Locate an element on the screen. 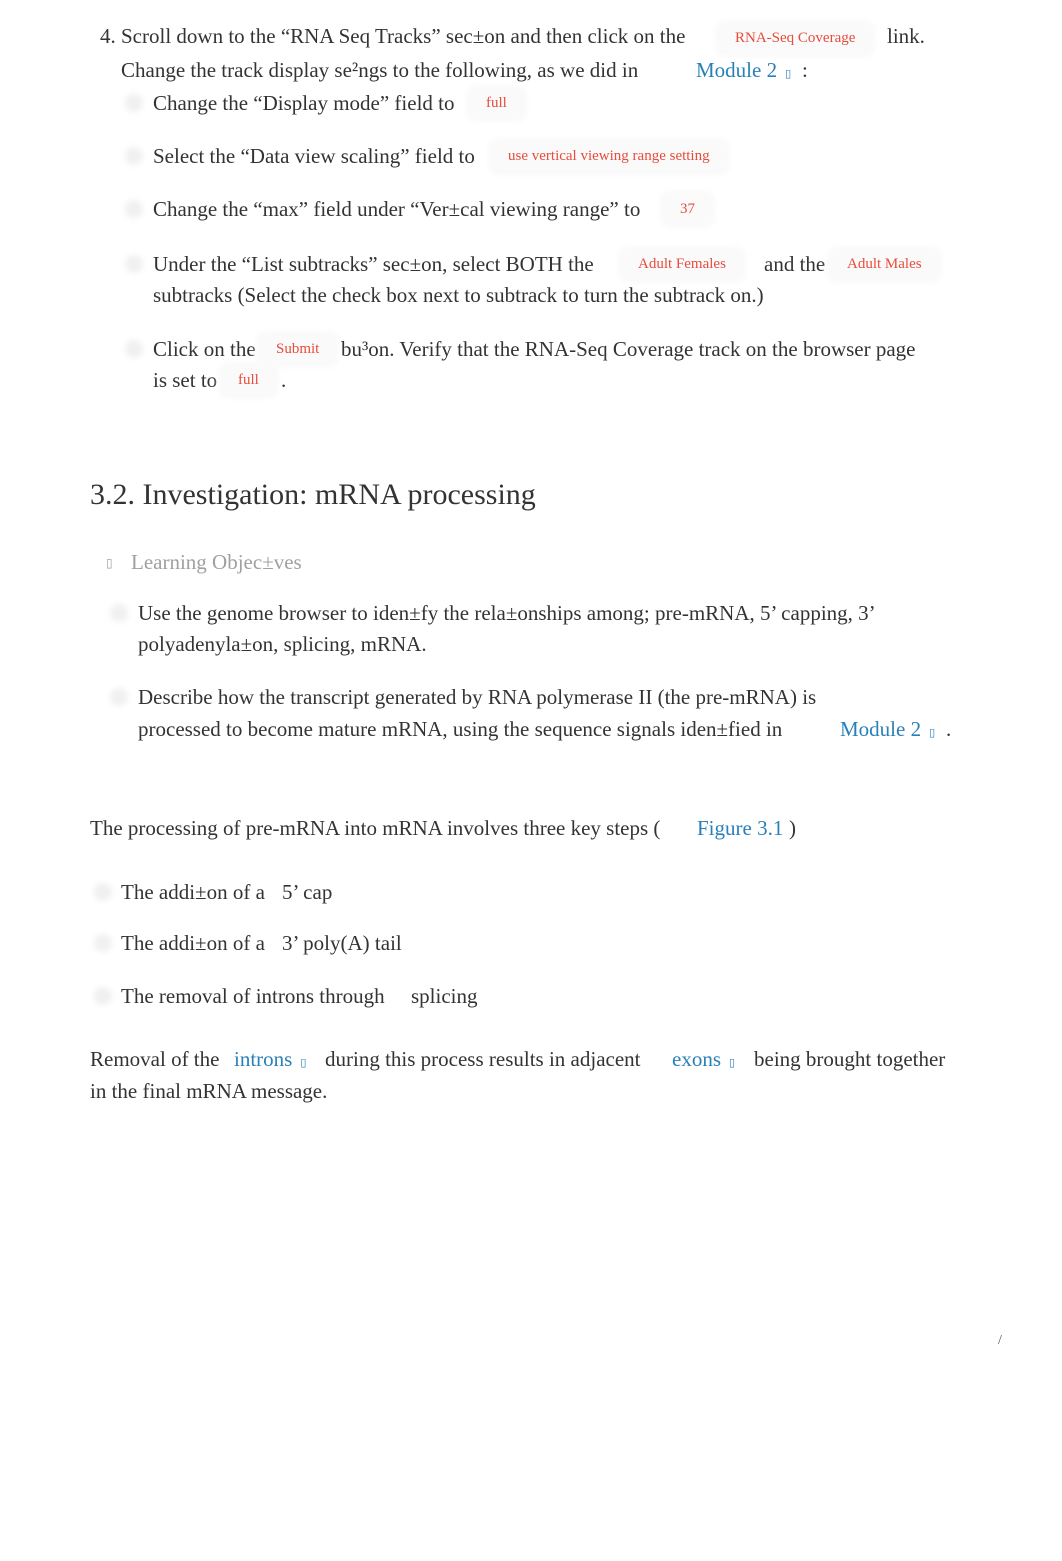 The width and height of the screenshot is (1062, 1561). code-rna-seq-coverage: RNA-Seq Coverage is located at coordinates (795, 38).